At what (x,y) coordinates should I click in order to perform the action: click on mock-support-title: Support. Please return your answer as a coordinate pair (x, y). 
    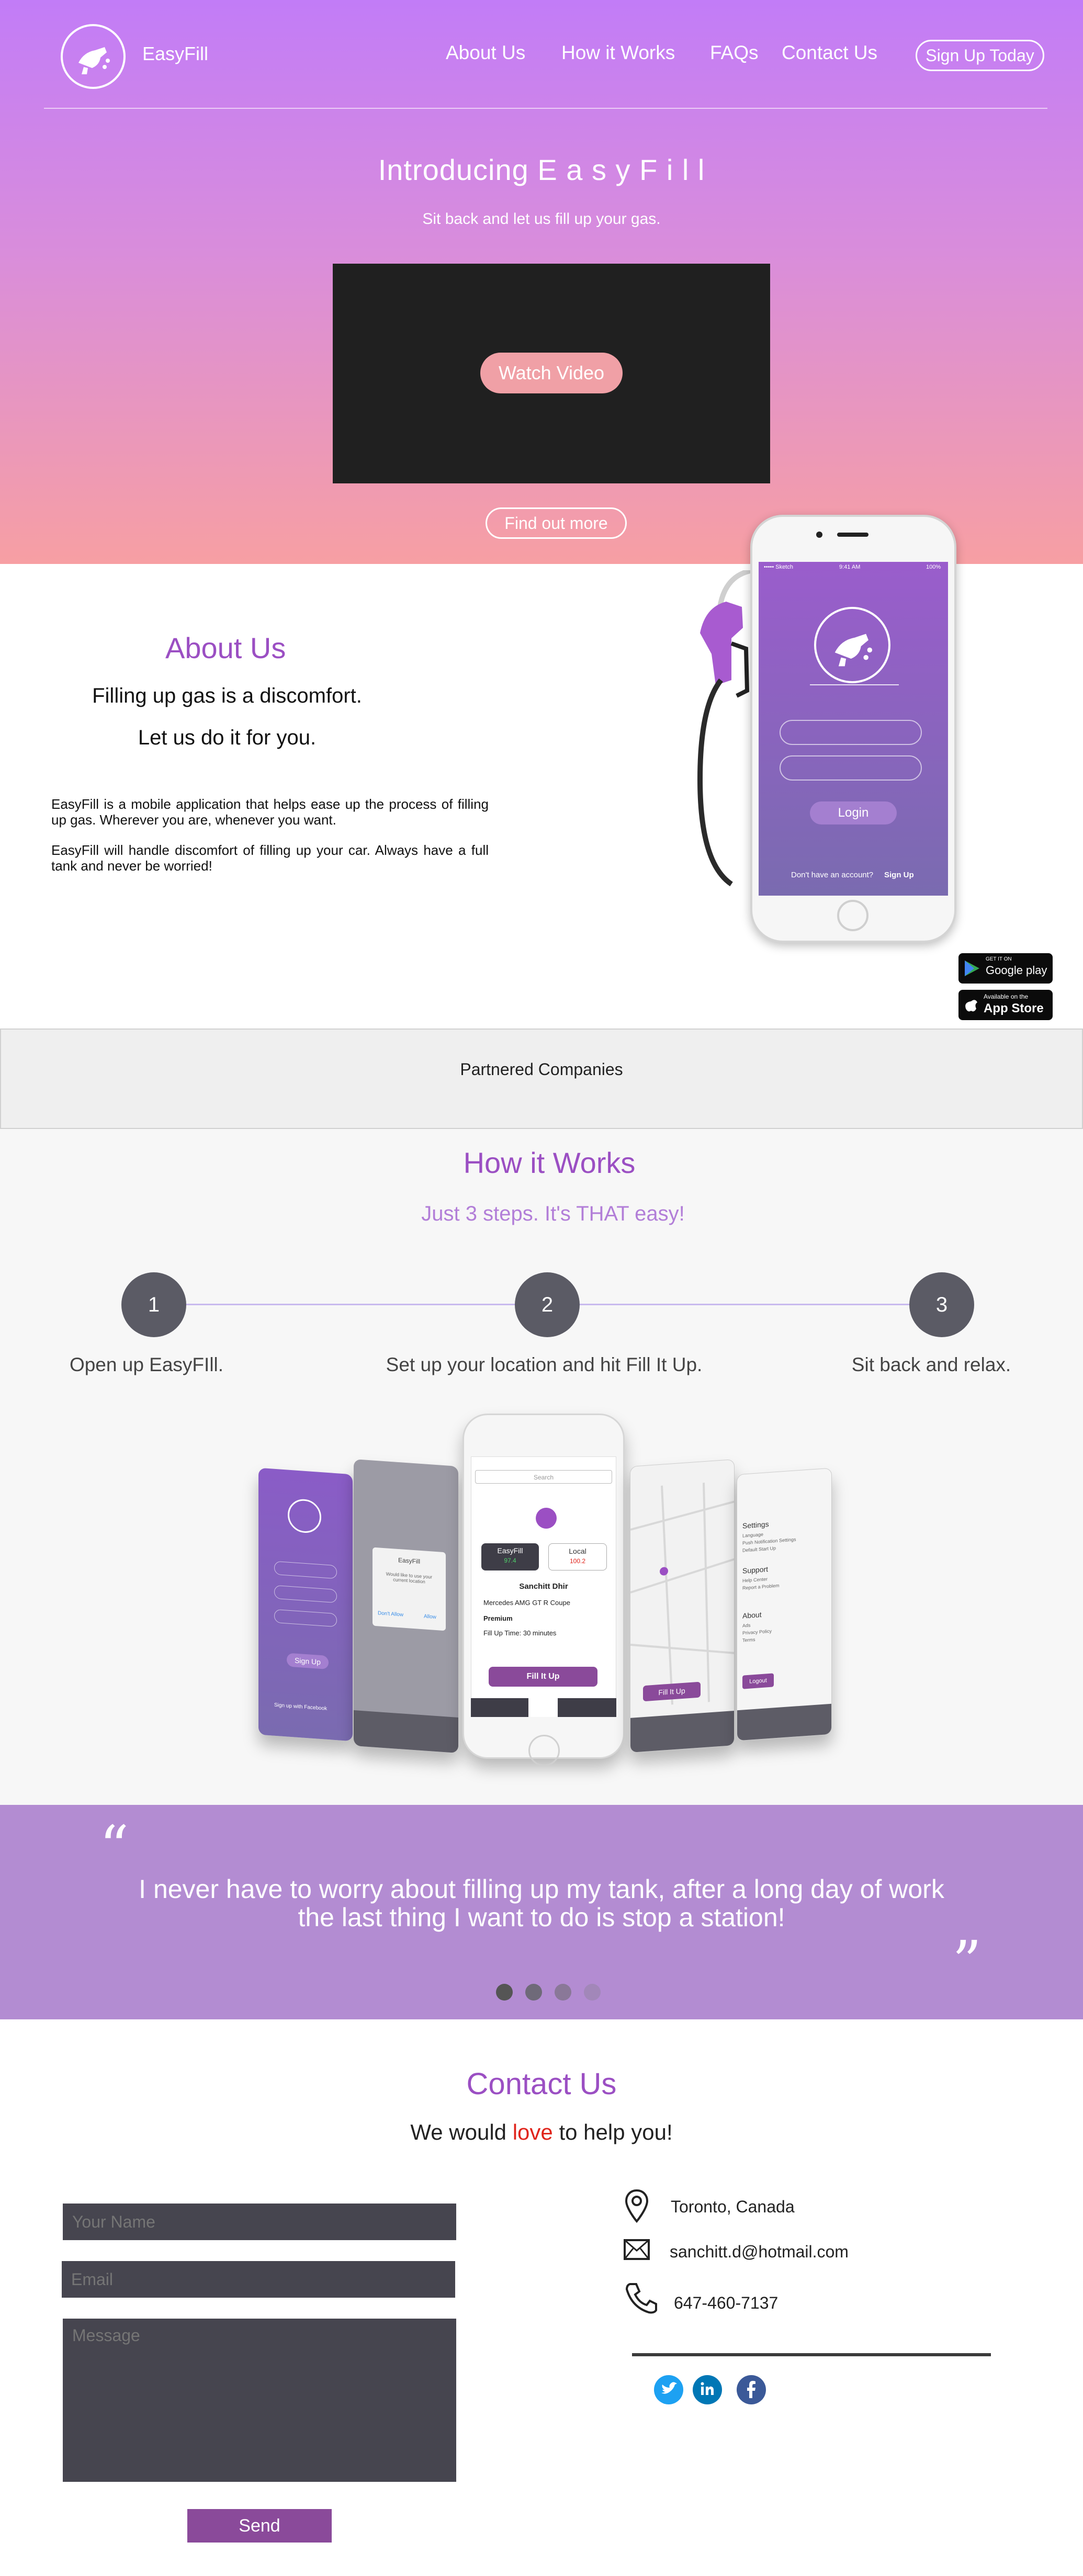
    Looking at the image, I should click on (755, 1570).